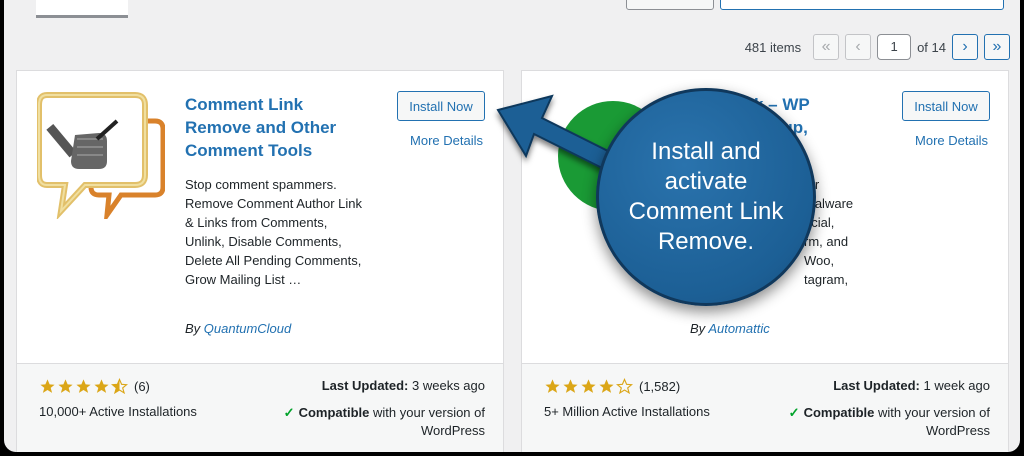 Image resolution: width=1024 pixels, height=456 pixels. What do you see at coordinates (931, 47) in the screenshot?
I see `total-pages: of 14` at bounding box center [931, 47].